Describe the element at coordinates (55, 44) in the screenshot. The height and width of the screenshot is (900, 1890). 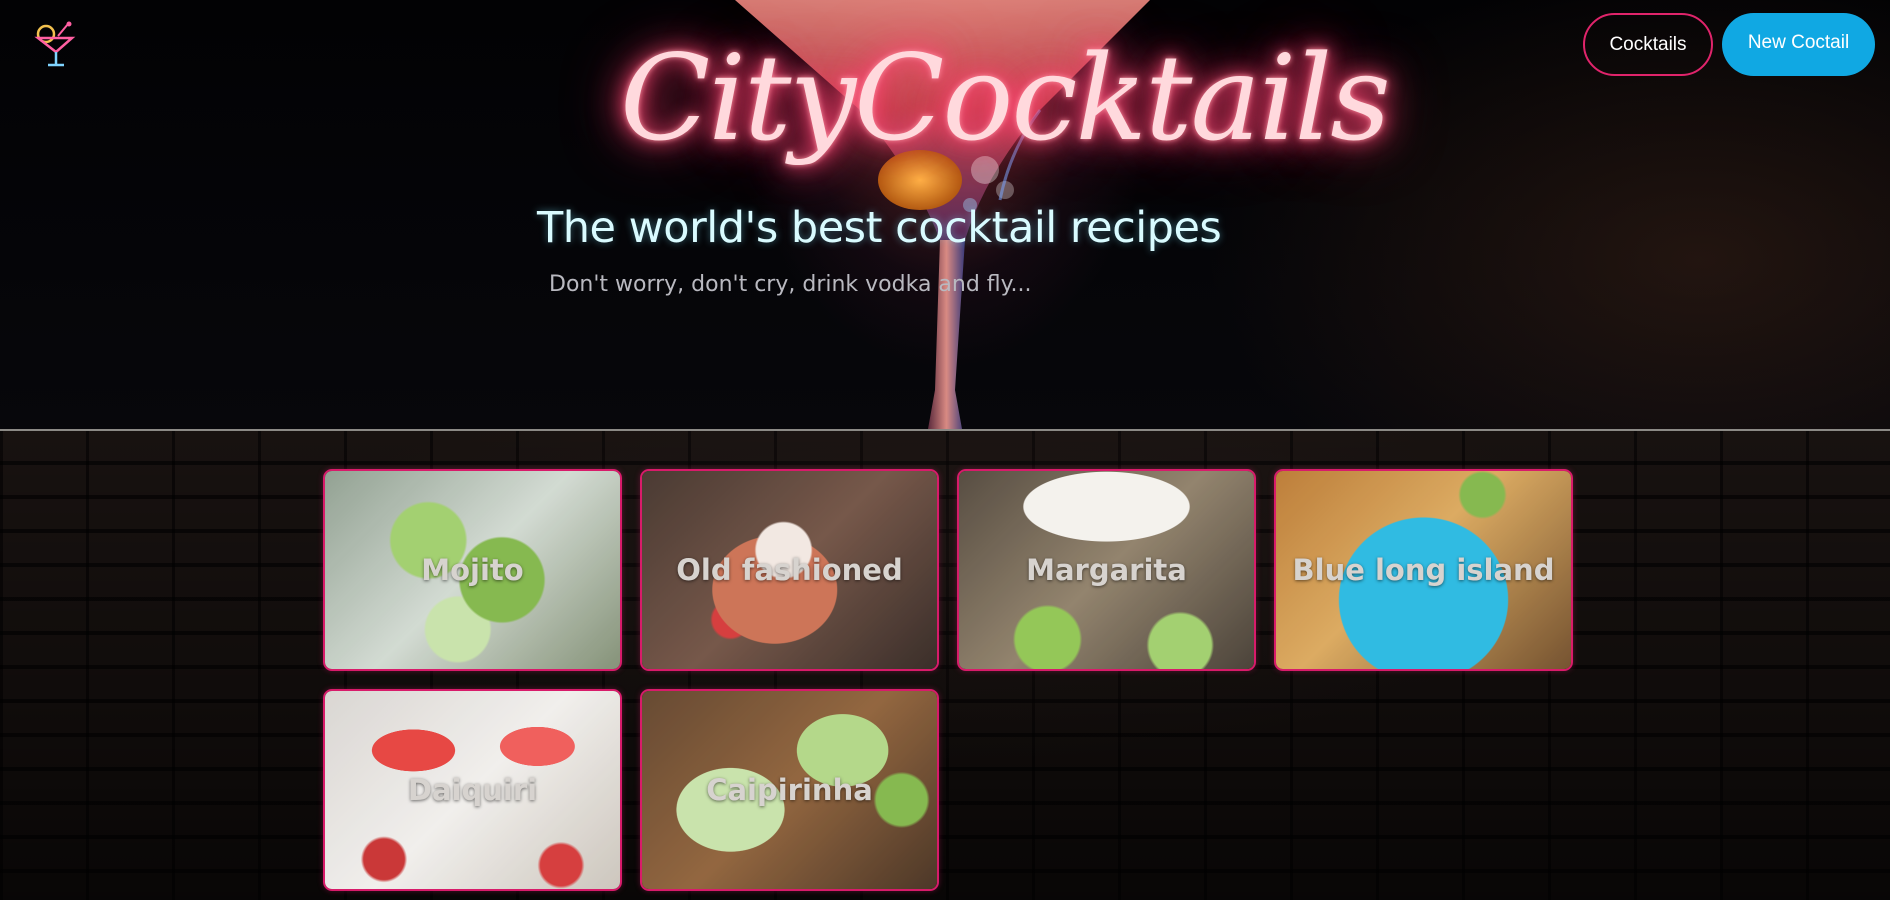
I see `cocktail-glass-icon` at that location.